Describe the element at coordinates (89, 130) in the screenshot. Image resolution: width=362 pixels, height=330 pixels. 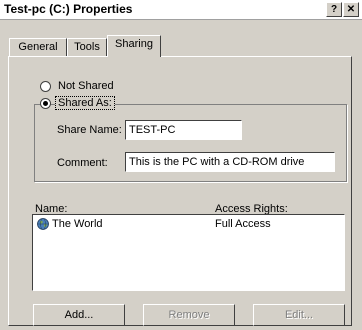
I see `share-name-label: Share Name:` at that location.